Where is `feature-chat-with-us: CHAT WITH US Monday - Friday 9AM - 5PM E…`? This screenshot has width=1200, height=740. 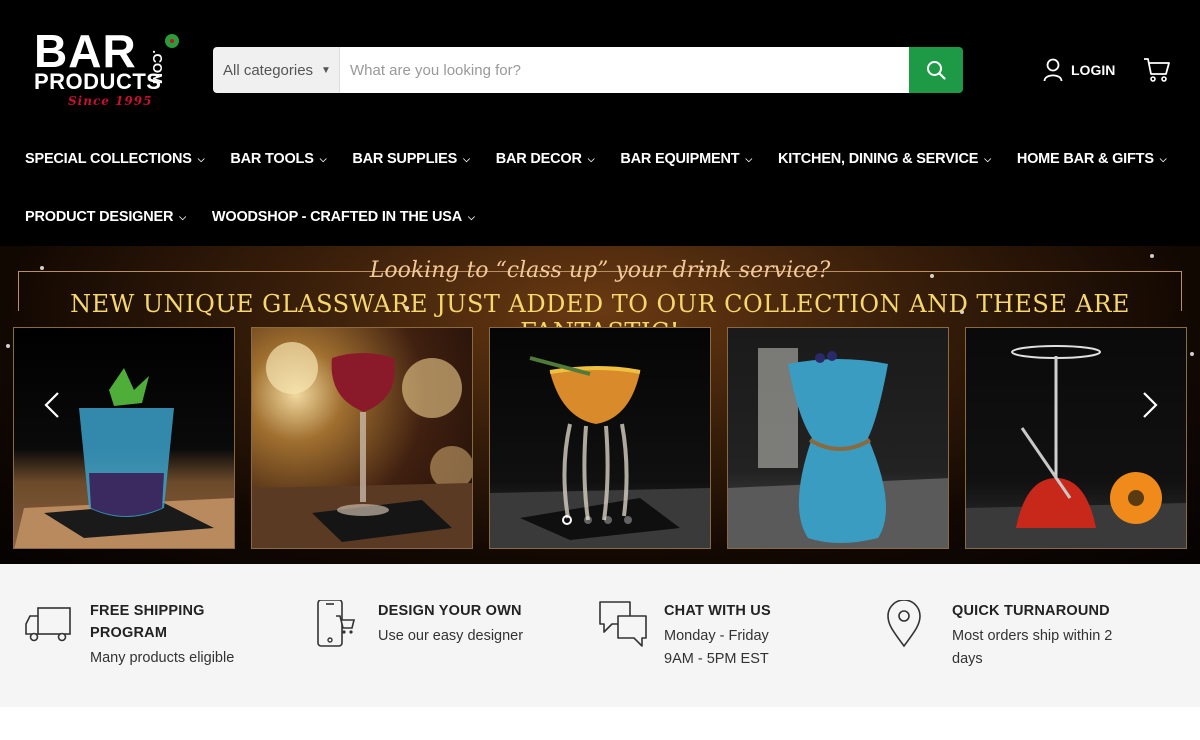 feature-chat-with-us: CHAT WITH US Monday - Friday 9AM - 5PM E… is located at coordinates (684, 635).